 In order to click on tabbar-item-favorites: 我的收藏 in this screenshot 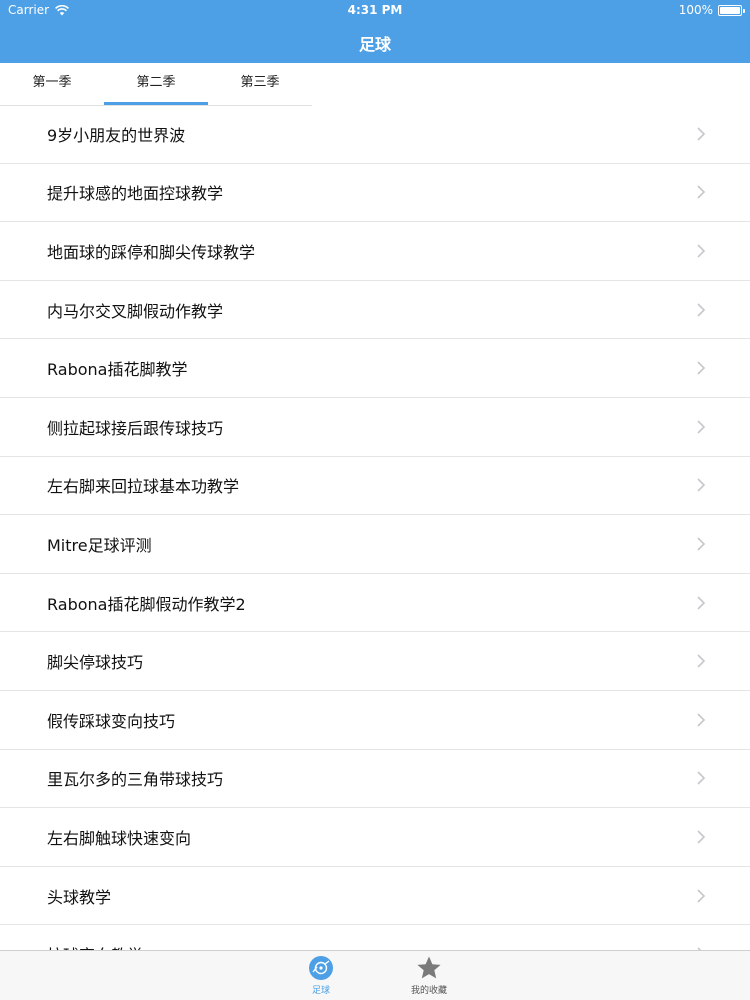, I will do `click(429, 975)`.